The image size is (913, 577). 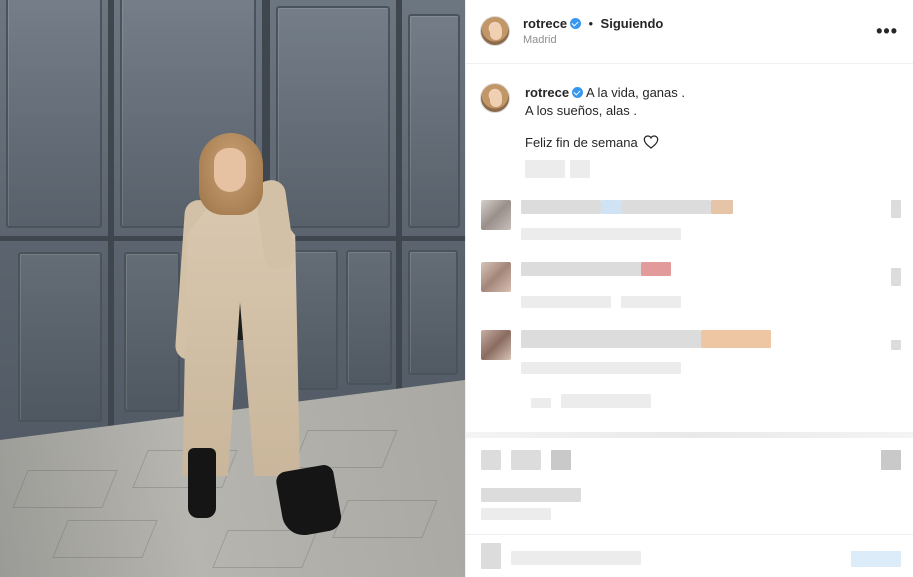 I want to click on author-username: rotrece, so click(x=545, y=23).